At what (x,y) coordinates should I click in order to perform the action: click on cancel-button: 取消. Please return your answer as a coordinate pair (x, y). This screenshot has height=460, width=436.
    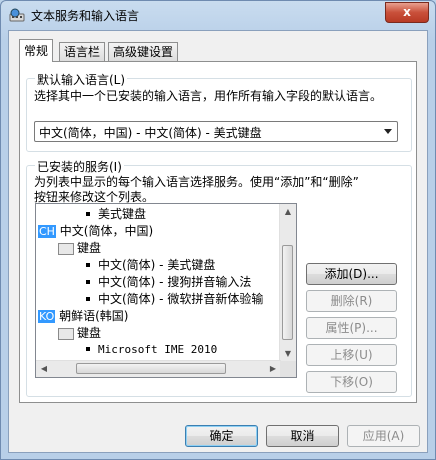
    Looking at the image, I should click on (302, 436).